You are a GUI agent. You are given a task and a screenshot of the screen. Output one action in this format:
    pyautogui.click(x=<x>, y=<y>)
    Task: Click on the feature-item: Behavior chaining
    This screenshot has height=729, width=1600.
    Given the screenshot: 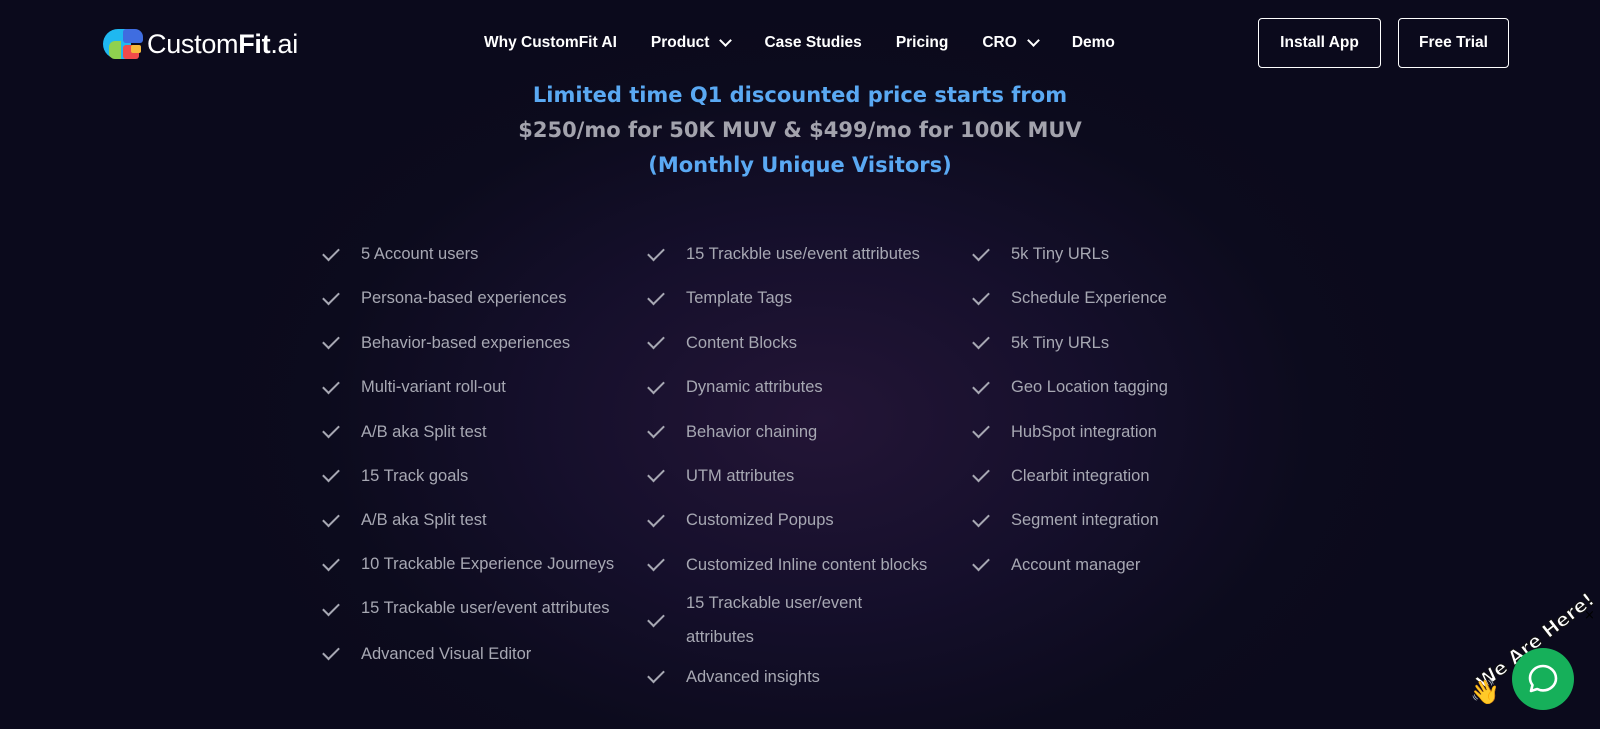 What is the action you would take?
    pyautogui.click(x=807, y=432)
    